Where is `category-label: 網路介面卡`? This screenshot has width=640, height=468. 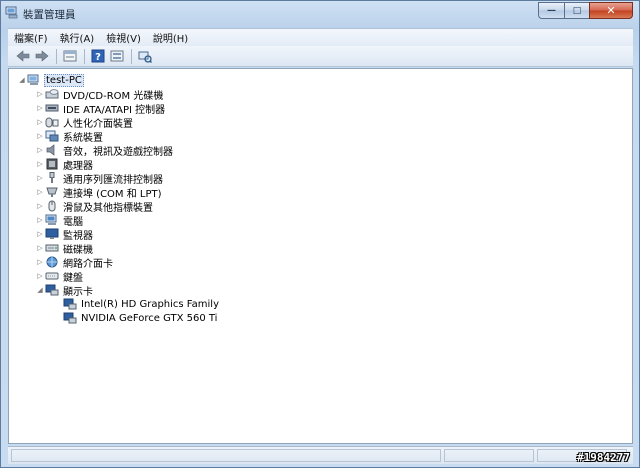 category-label: 網路介面卡 is located at coordinates (88, 264).